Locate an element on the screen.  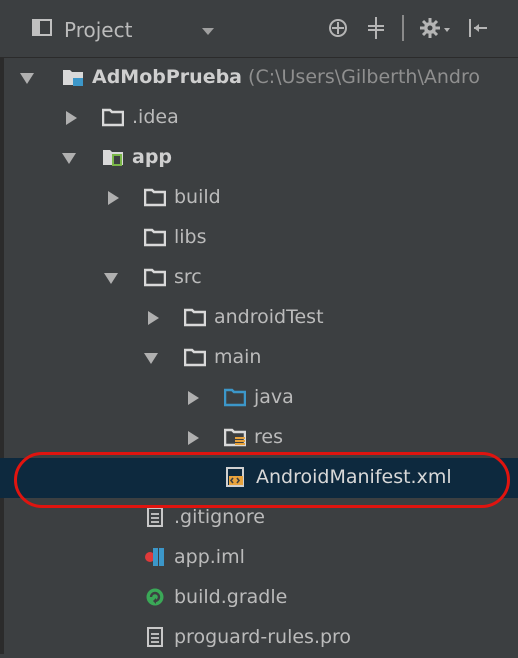
tree-label-idea: .idea is located at coordinates (155, 117).